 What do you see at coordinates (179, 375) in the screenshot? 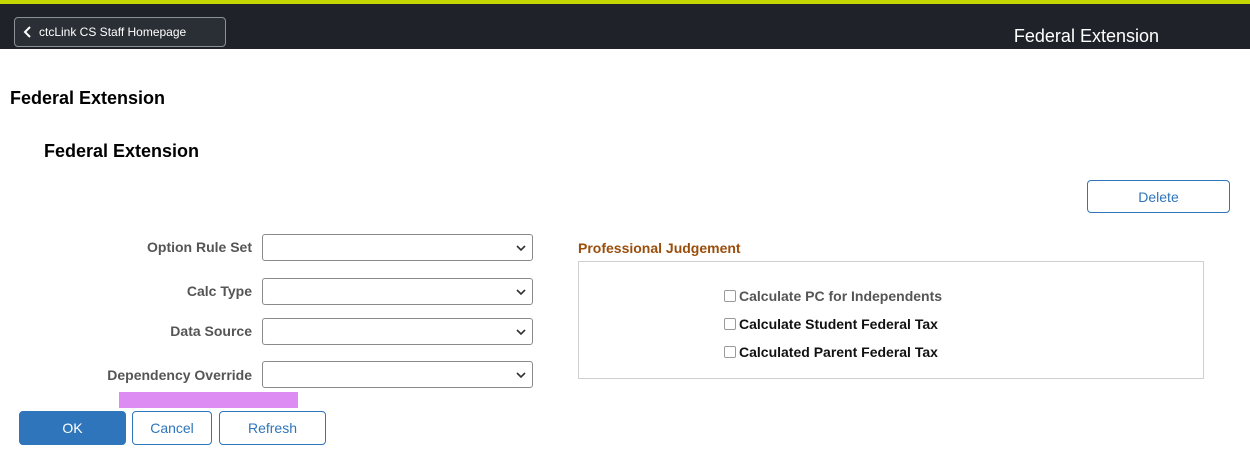
I see `dependency-override-label: Dependency Override` at bounding box center [179, 375].